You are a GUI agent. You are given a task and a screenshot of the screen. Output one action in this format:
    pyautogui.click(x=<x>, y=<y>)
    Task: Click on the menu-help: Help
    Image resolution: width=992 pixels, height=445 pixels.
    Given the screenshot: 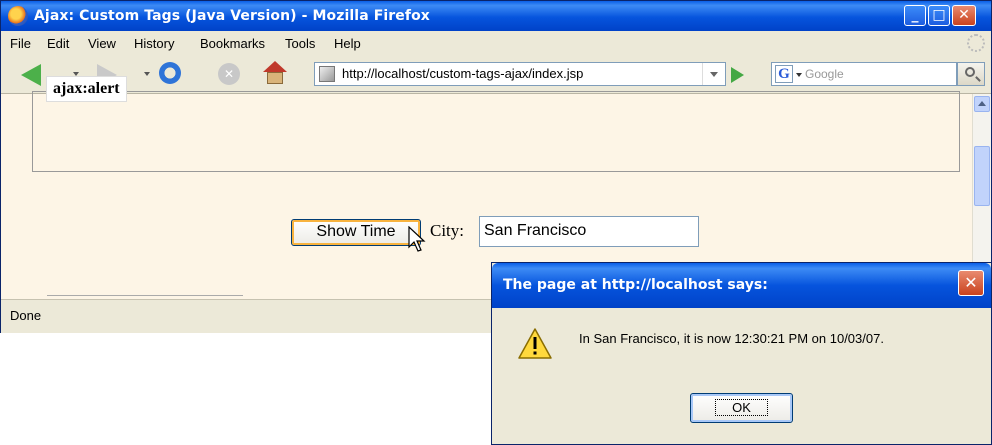 What is the action you would take?
    pyautogui.click(x=347, y=43)
    